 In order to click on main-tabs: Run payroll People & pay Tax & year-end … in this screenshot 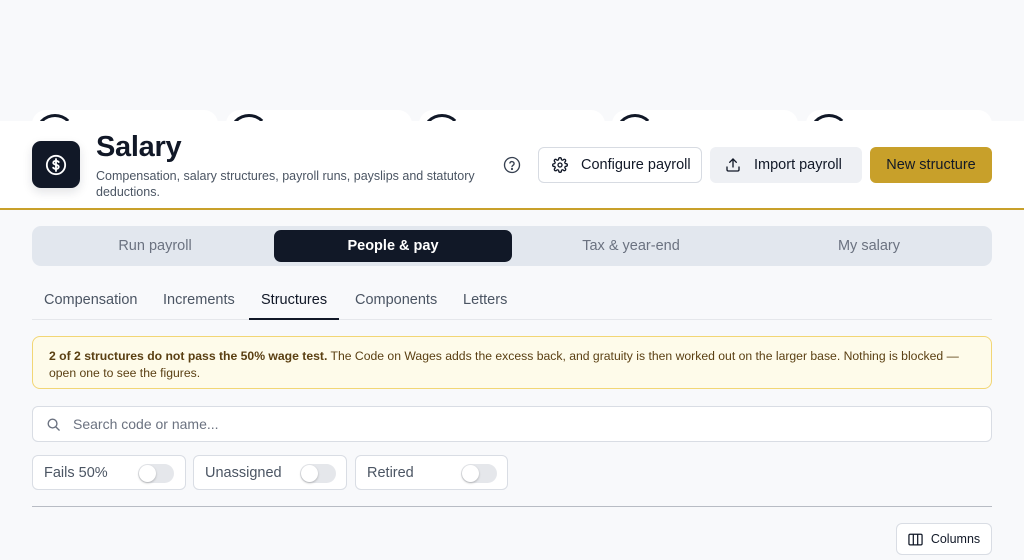, I will do `click(512, 246)`.